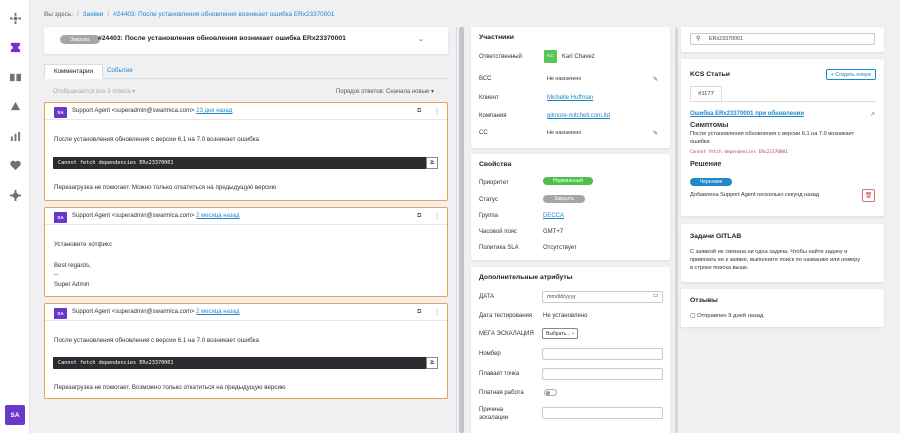 This screenshot has width=900, height=433. Describe the element at coordinates (245, 163) in the screenshot. I see `code-block: Cannot fetch dependencies ERx23370001 ⧉` at that location.